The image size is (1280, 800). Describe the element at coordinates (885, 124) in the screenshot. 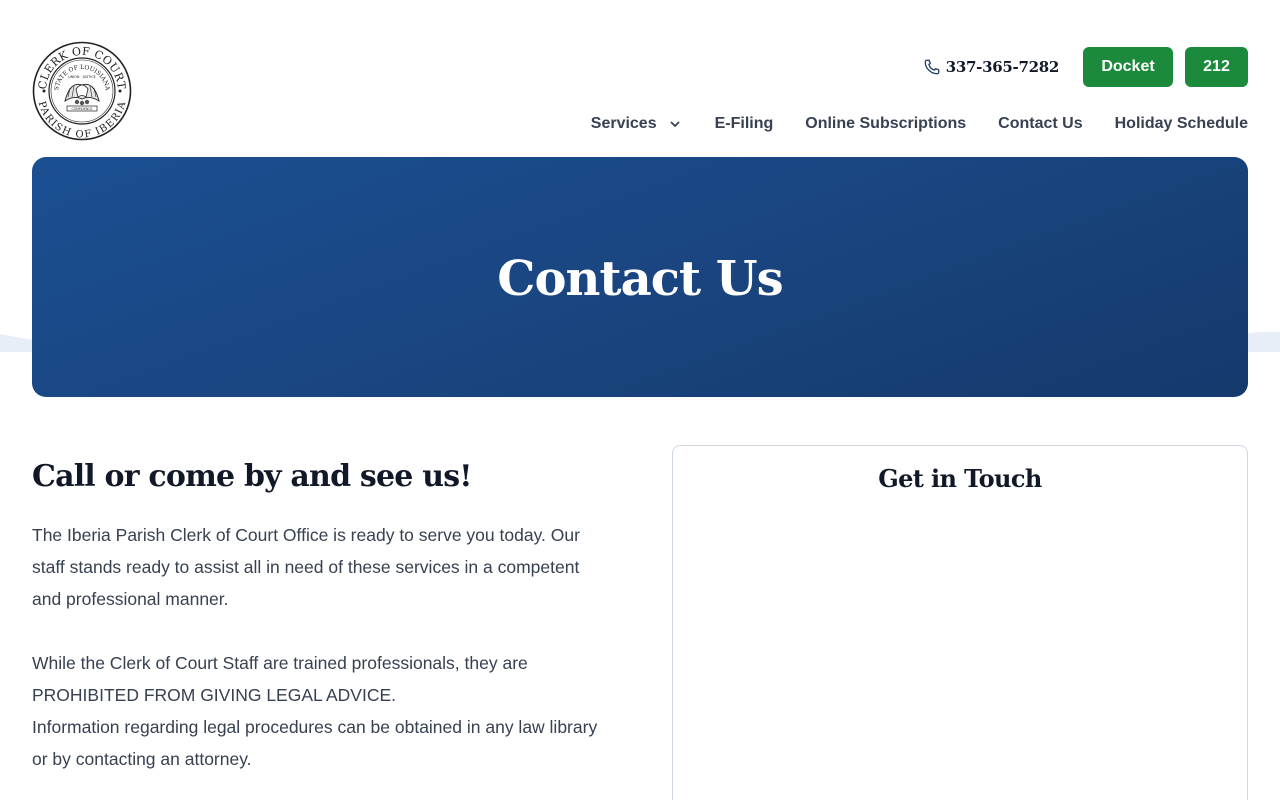

I see `nav-item-online-subscriptions: Online Subscriptions` at that location.